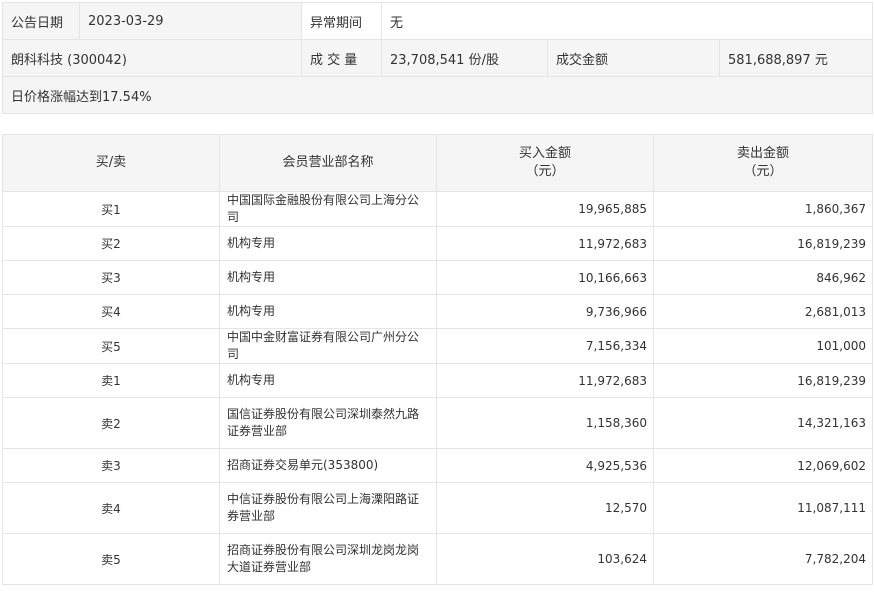 The image size is (874, 596). What do you see at coordinates (545, 209) in the screenshot?
I see `row-buy-amount: 19,965,885` at bounding box center [545, 209].